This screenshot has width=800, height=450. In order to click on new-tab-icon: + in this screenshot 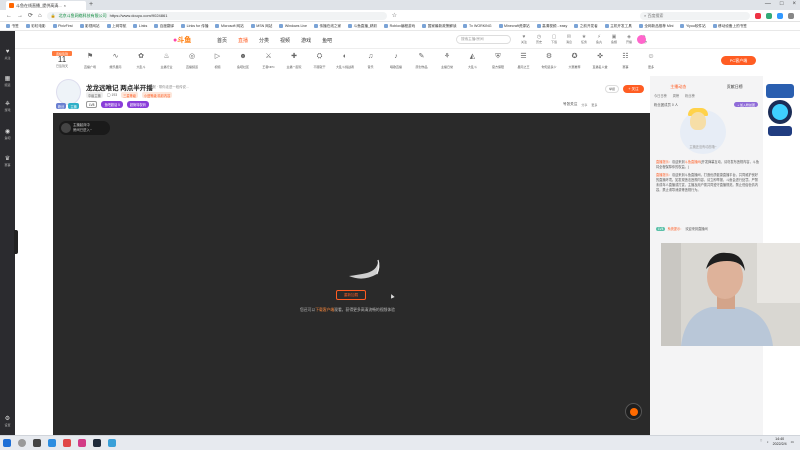, I will do `click(91, 4)`.